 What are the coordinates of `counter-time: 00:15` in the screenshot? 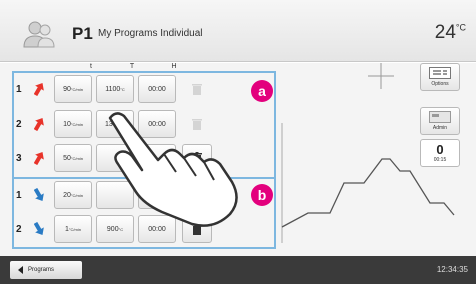 It's located at (440, 160).